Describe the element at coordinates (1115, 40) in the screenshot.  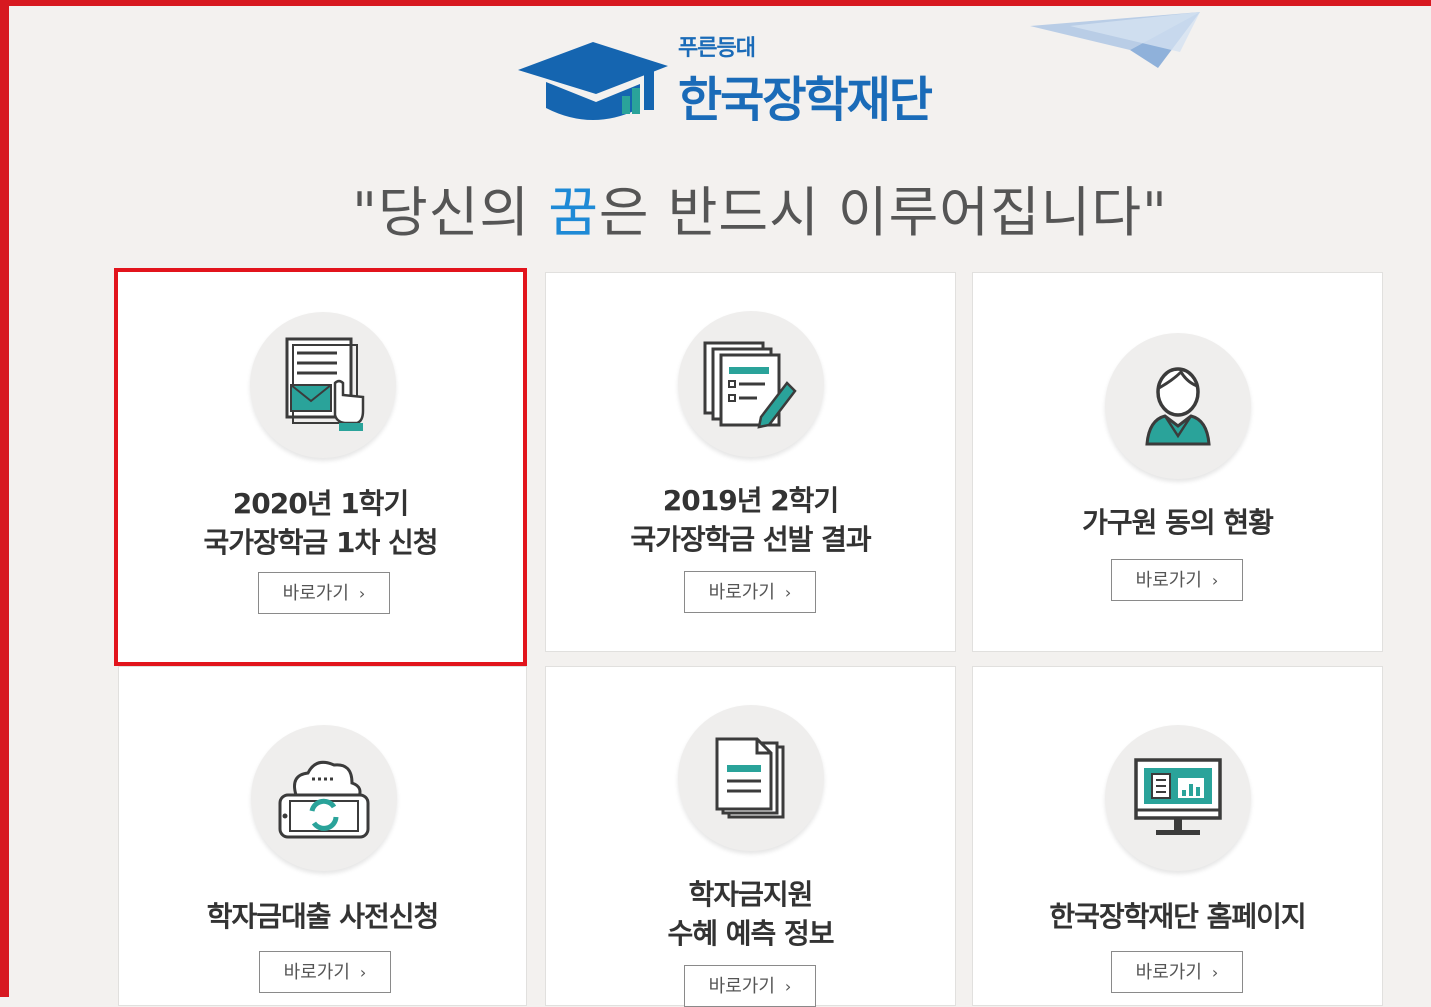
I see `paper-plane-icon` at that location.